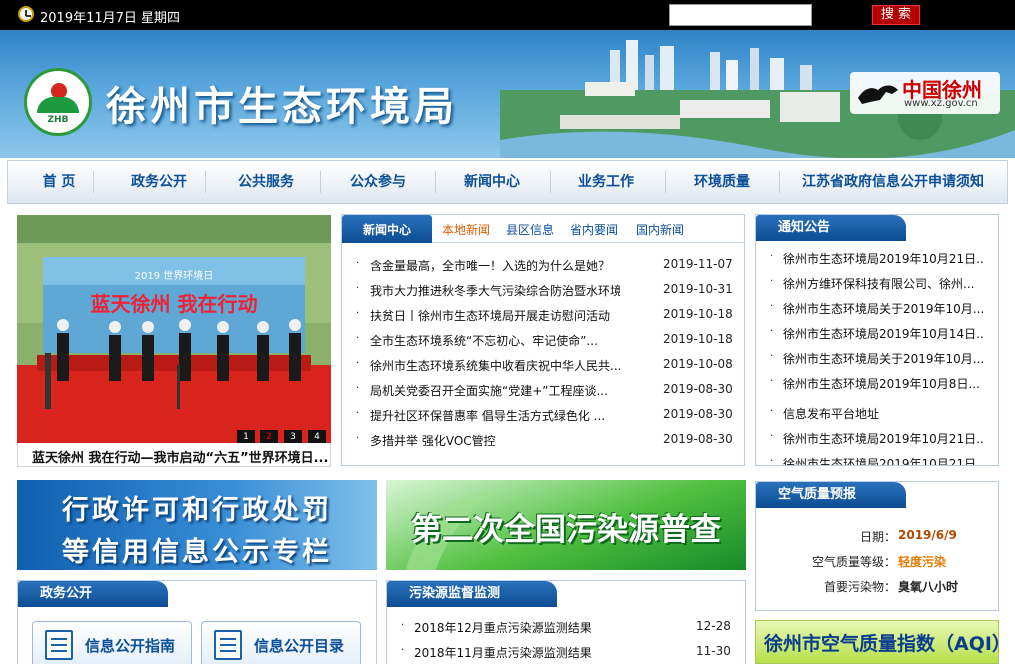  Describe the element at coordinates (893, 182) in the screenshot. I see `nav-item-info-disclosure: 江苏省政府信息公开申请须知` at that location.